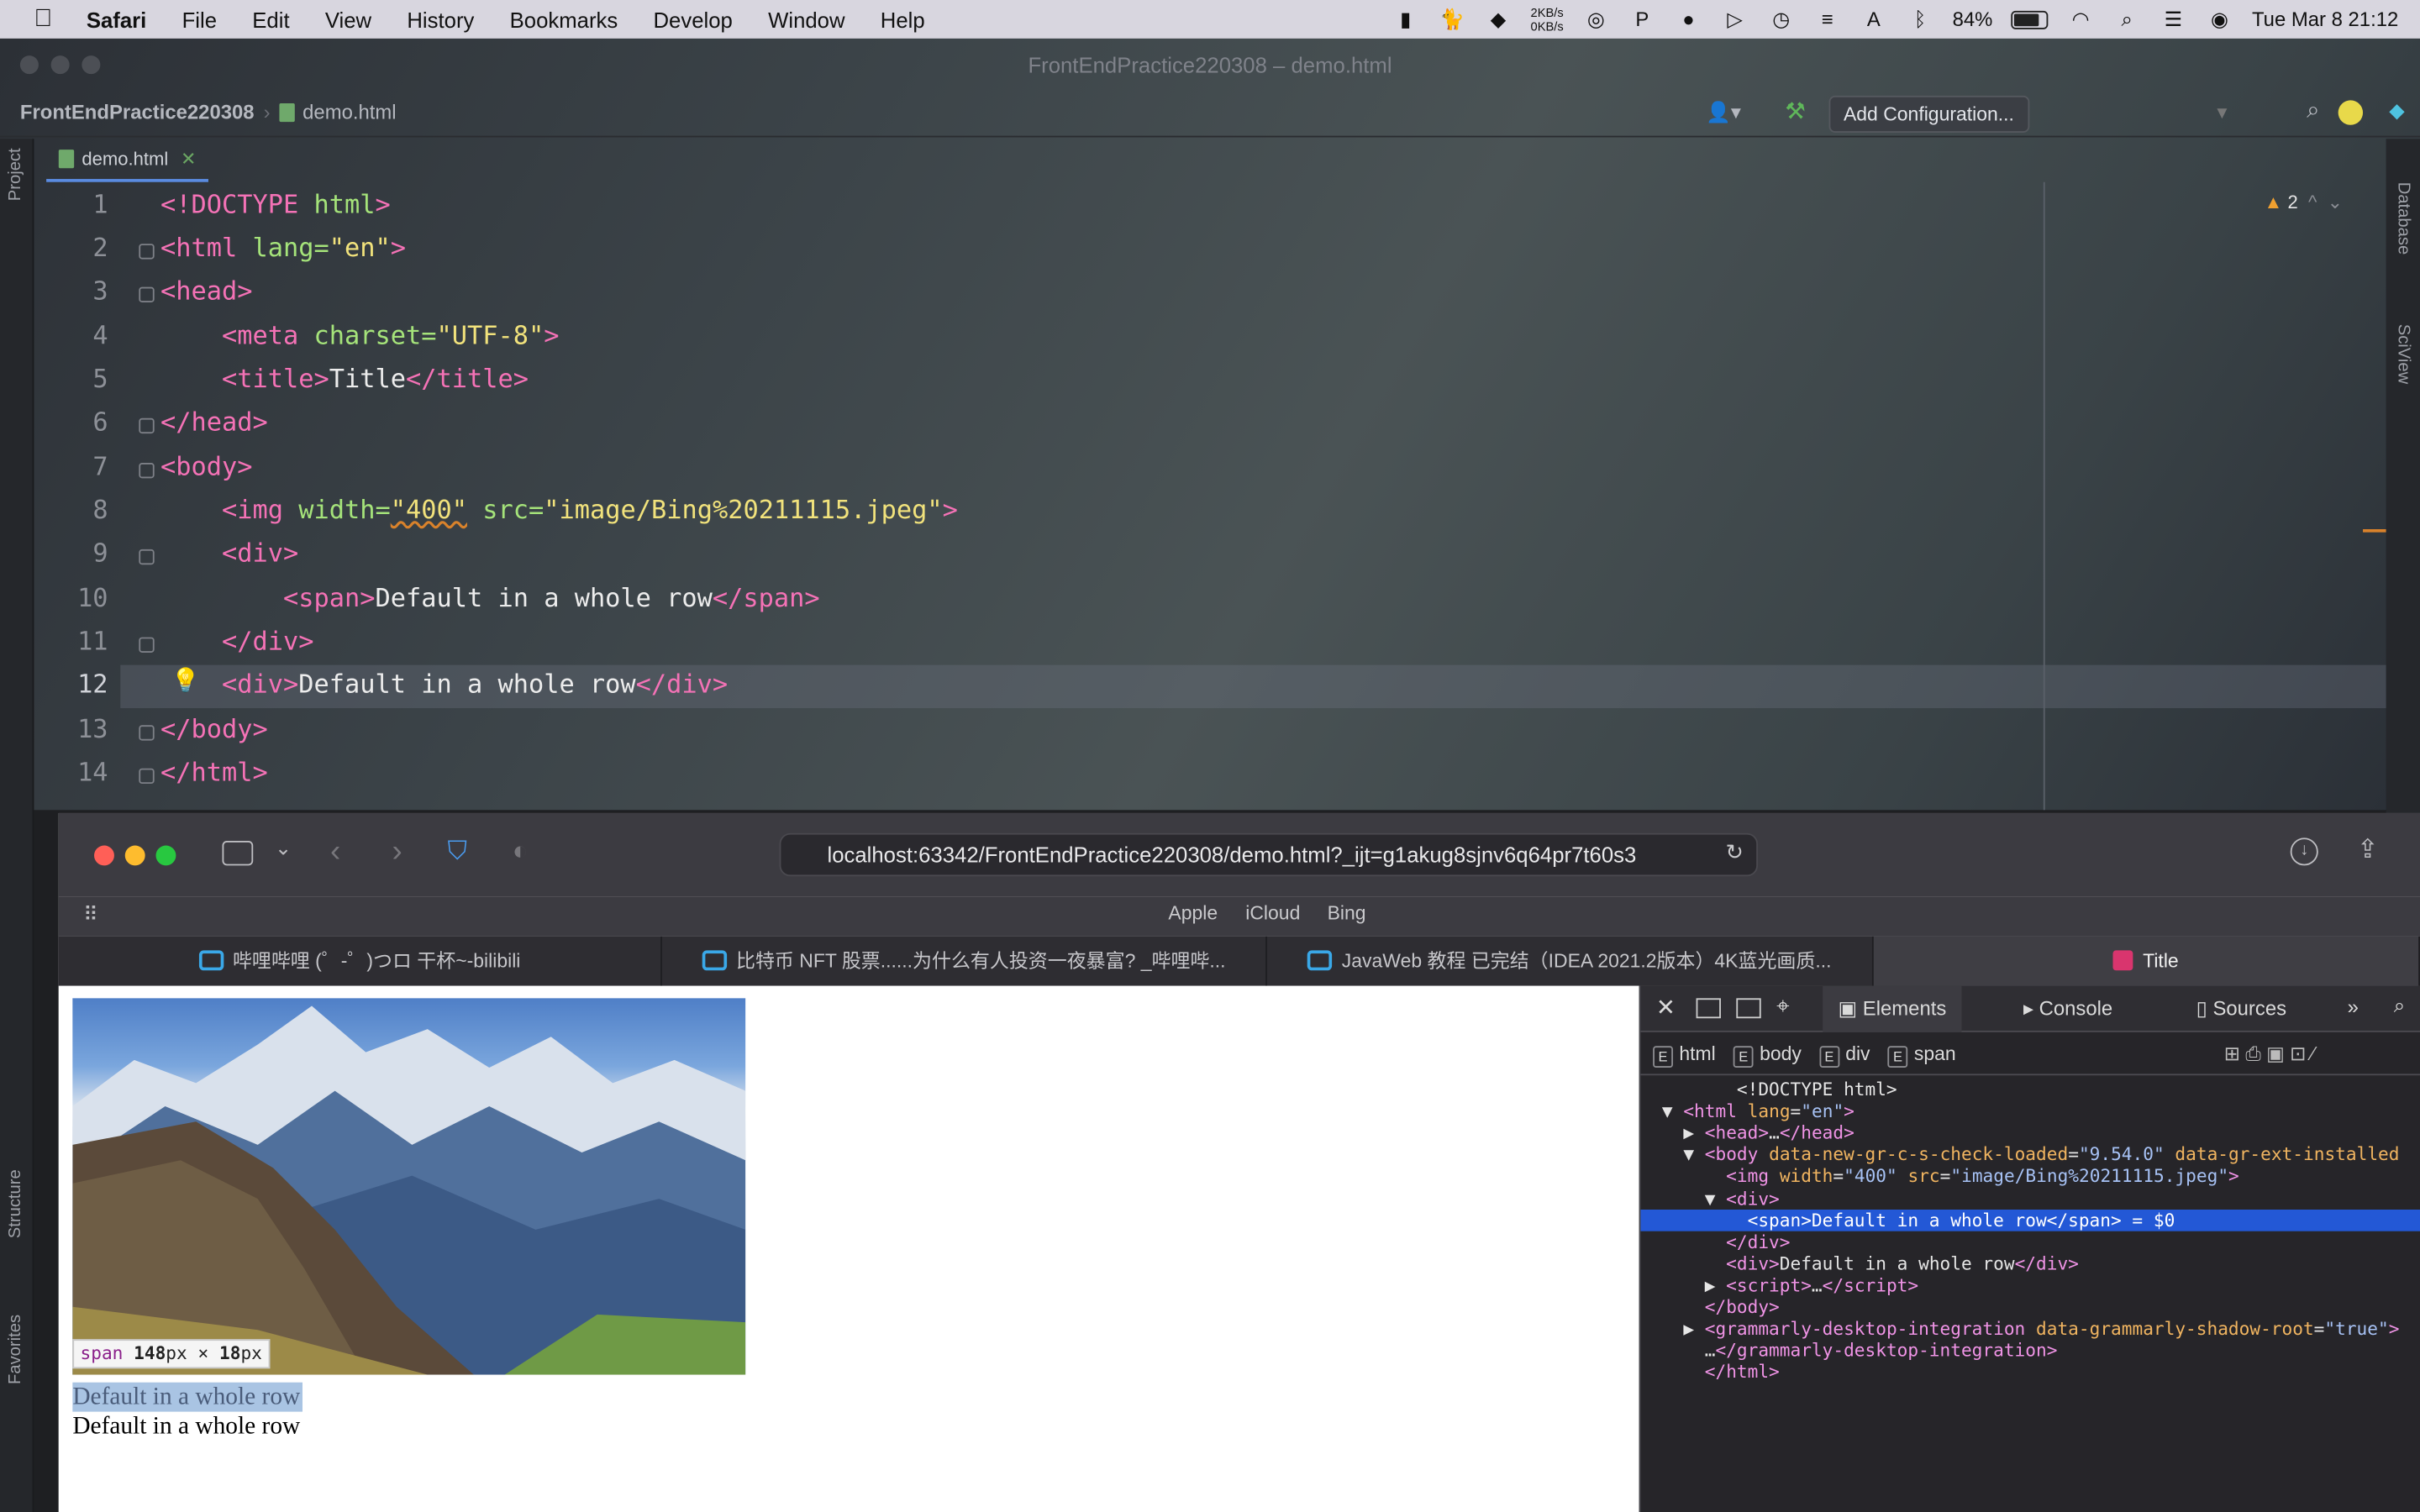 The width and height of the screenshot is (2420, 1512). I want to click on mountain-landscape-image, so click(409, 1186).